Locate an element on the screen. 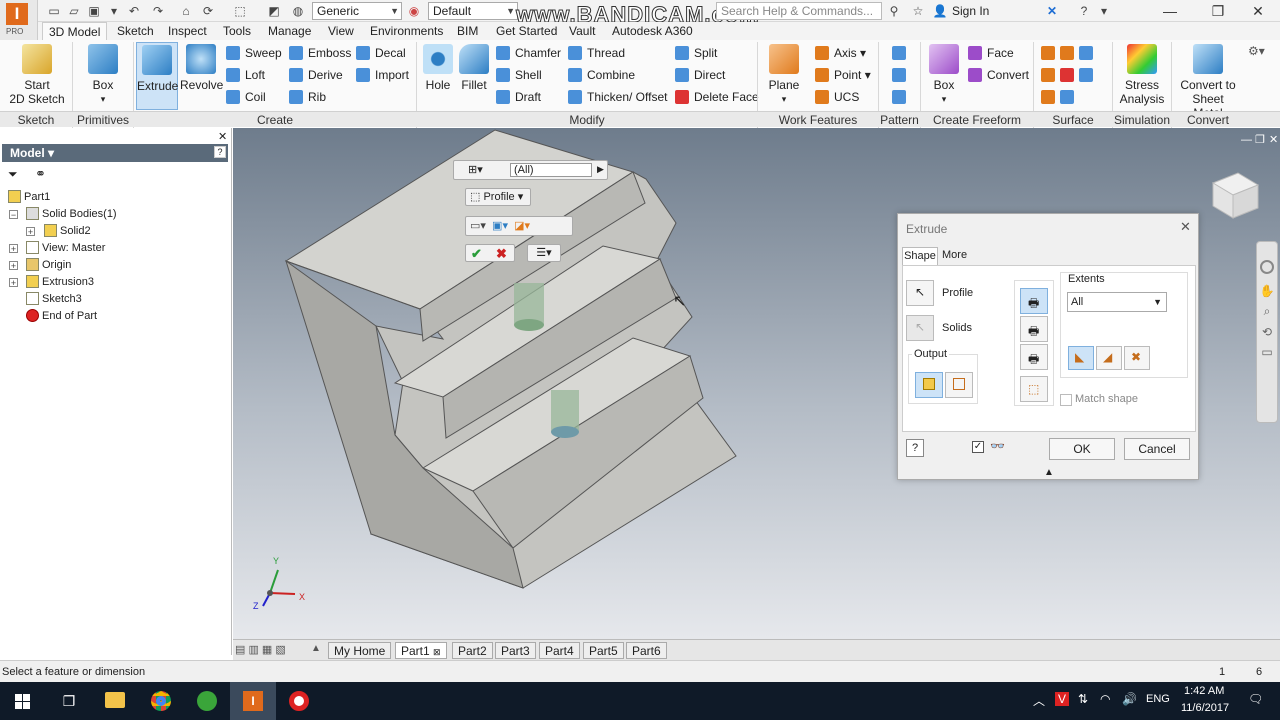 The image size is (1280, 723). panel-modify: Modify is located at coordinates (587, 120).